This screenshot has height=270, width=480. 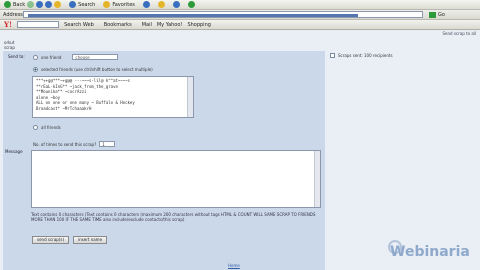 I want to click on search-icon, so click(x=73, y=4).